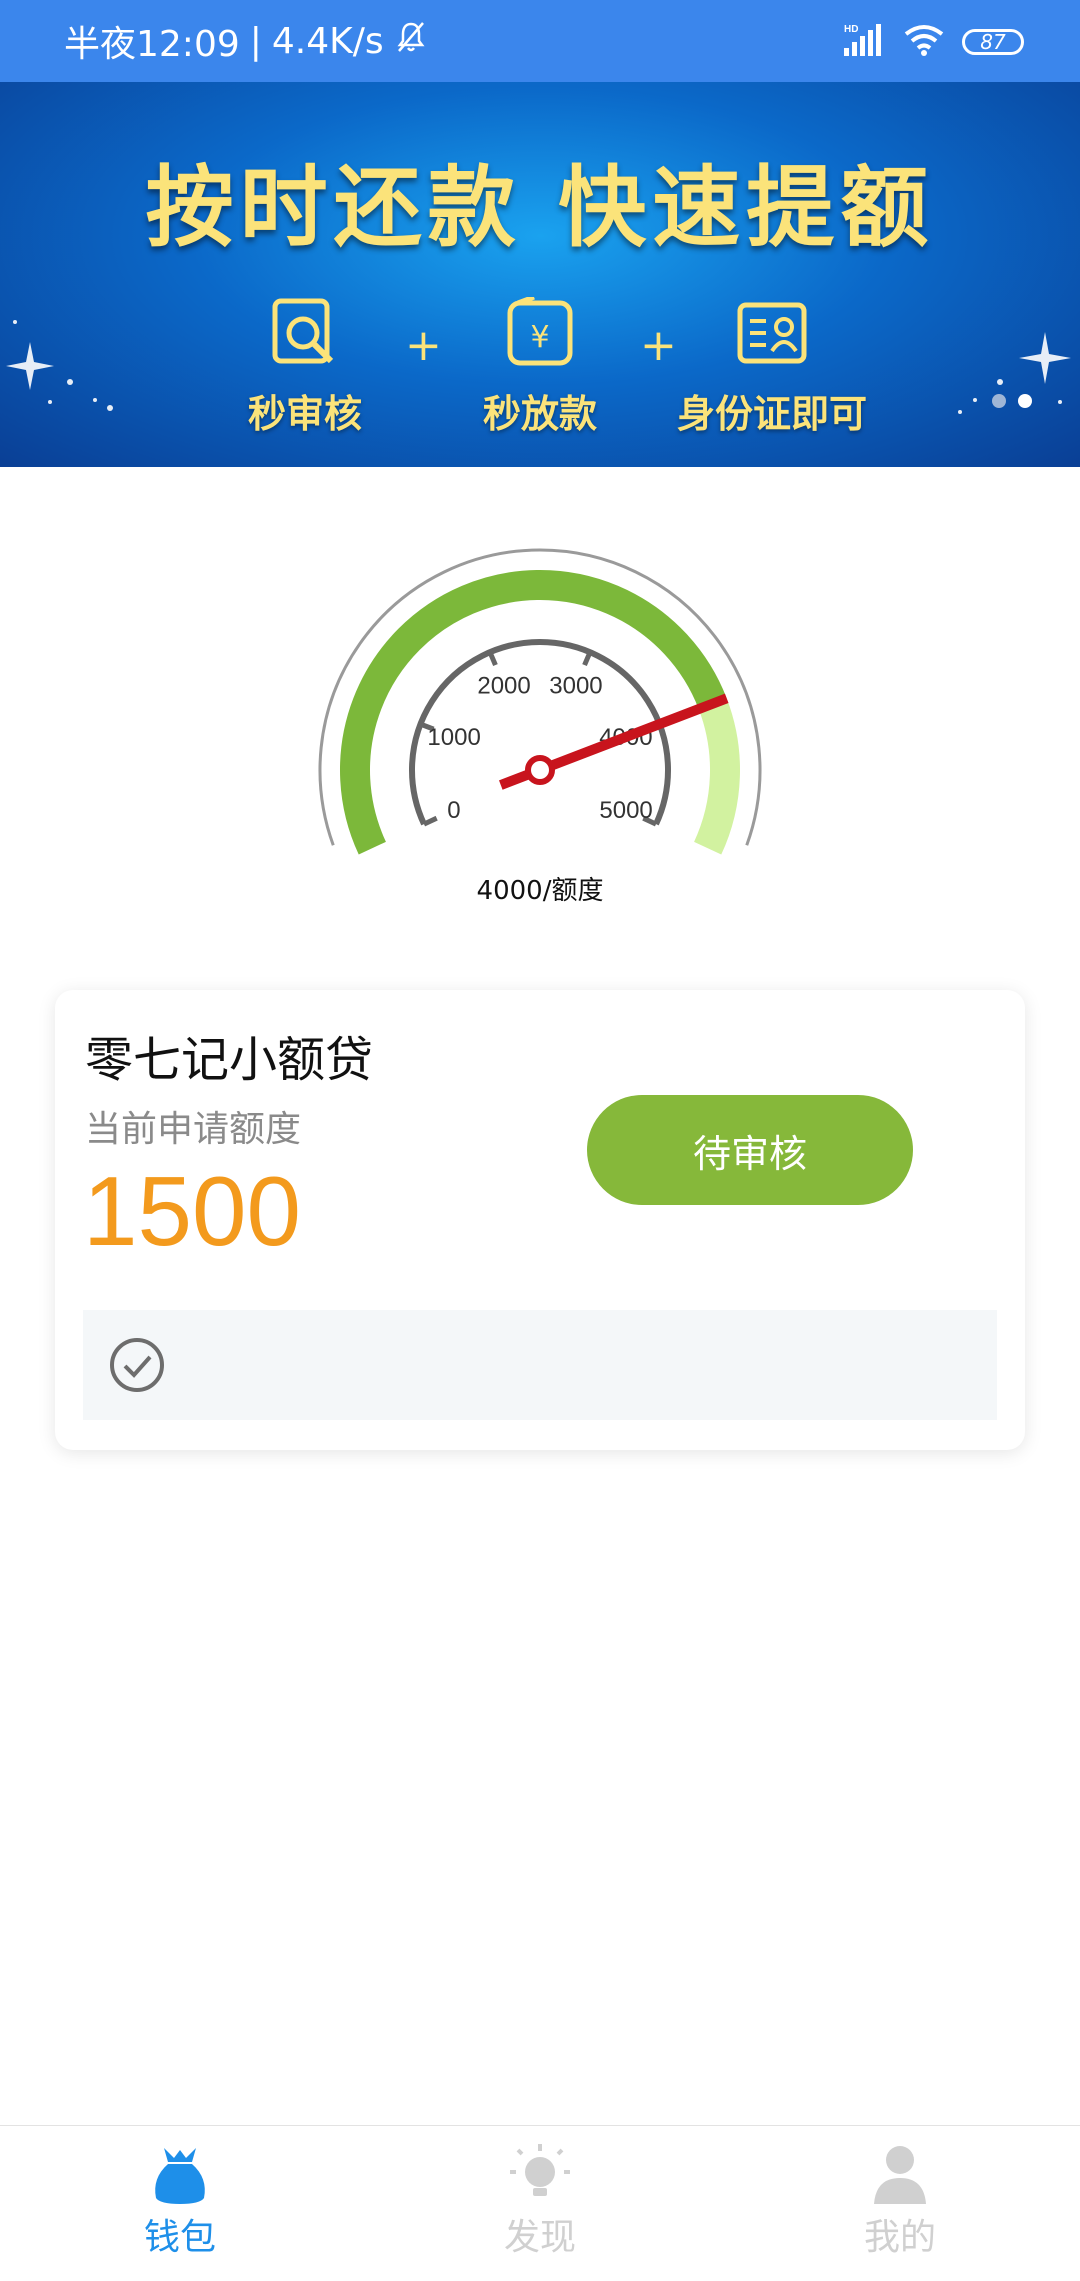 This screenshot has height=2281, width=1080. I want to click on gauge-needle-hub, so click(540, 770).